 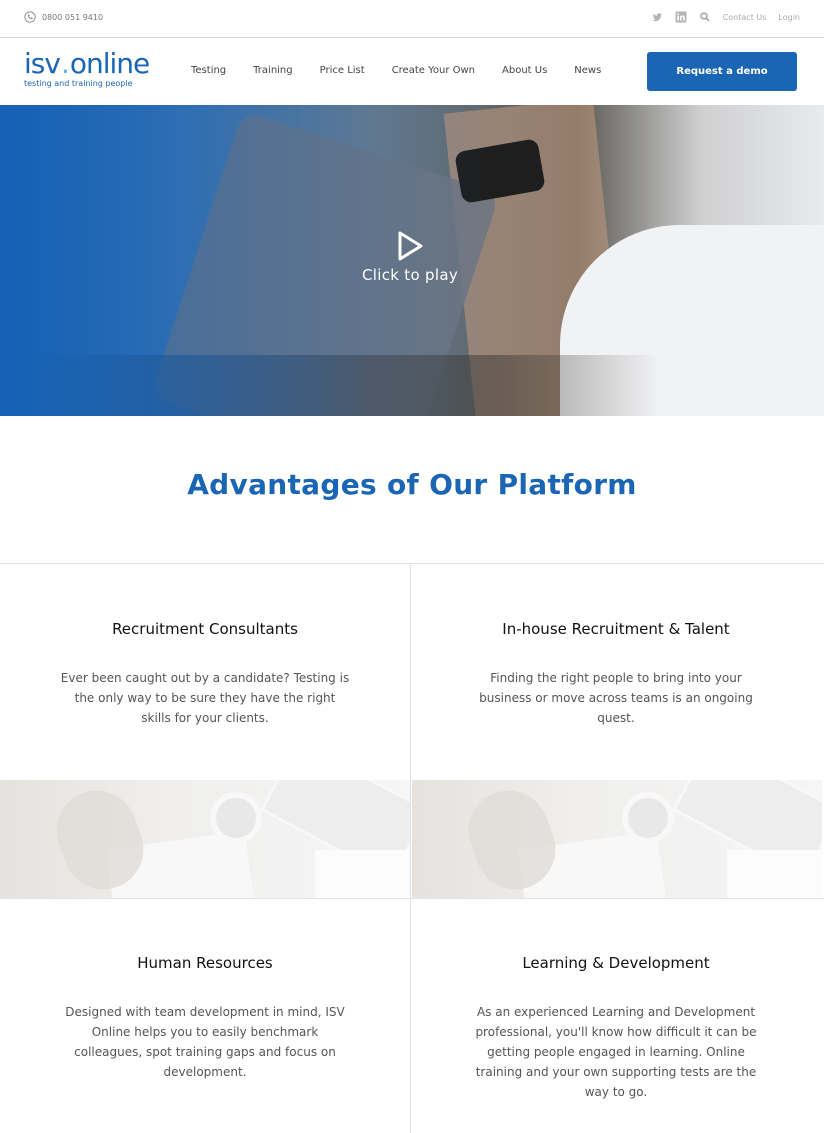 What do you see at coordinates (42, 63) in the screenshot?
I see `logo-isv: isv` at bounding box center [42, 63].